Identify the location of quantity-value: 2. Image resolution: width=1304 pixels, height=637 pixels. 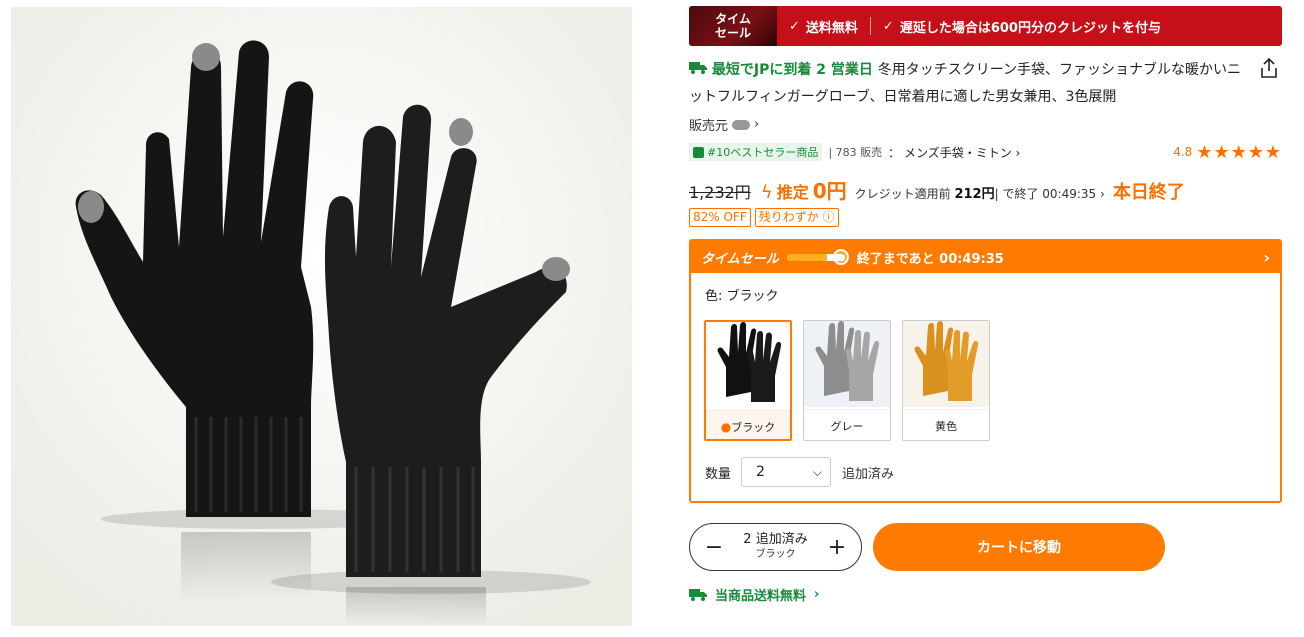
(760, 472).